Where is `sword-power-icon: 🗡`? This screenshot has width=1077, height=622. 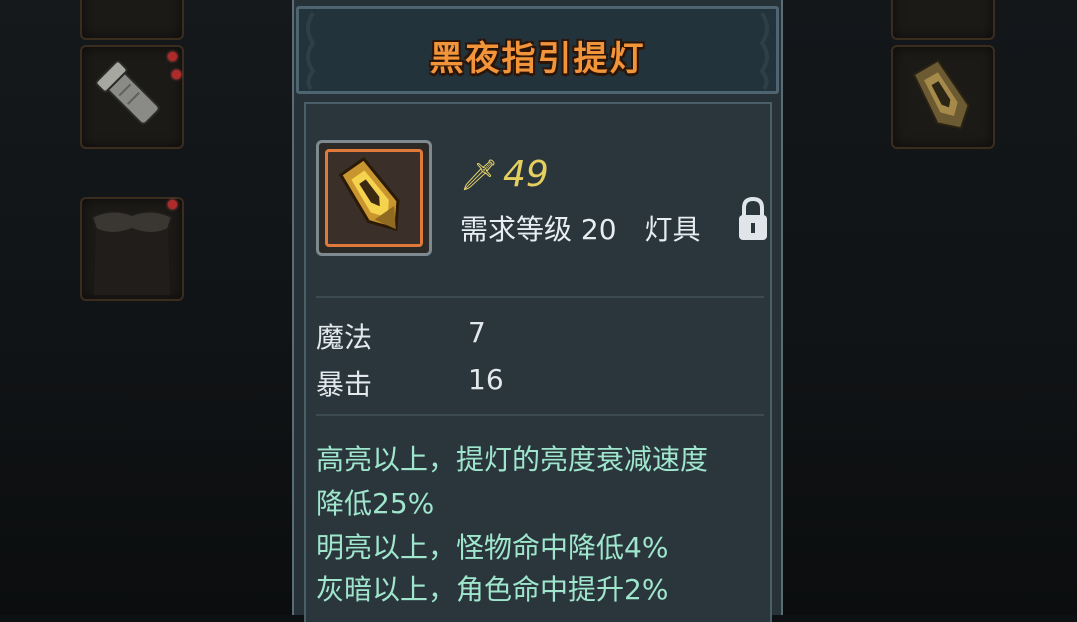 sword-power-icon: 🗡 is located at coordinates (479, 175).